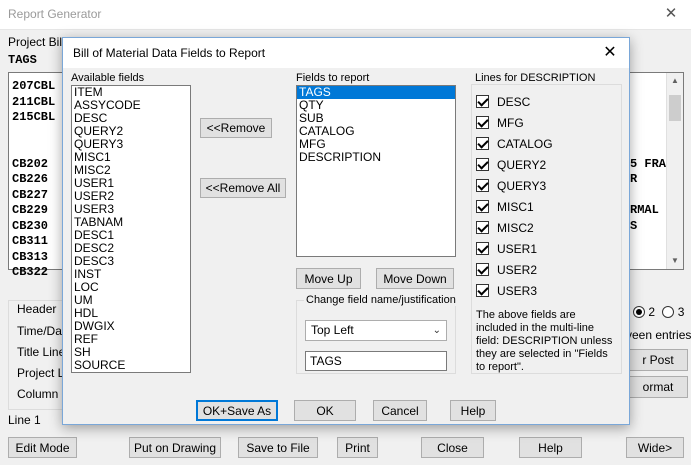 The height and width of the screenshot is (465, 691). Describe the element at coordinates (522, 186) in the screenshot. I see `line-checkbox-label: QUERY3` at that location.